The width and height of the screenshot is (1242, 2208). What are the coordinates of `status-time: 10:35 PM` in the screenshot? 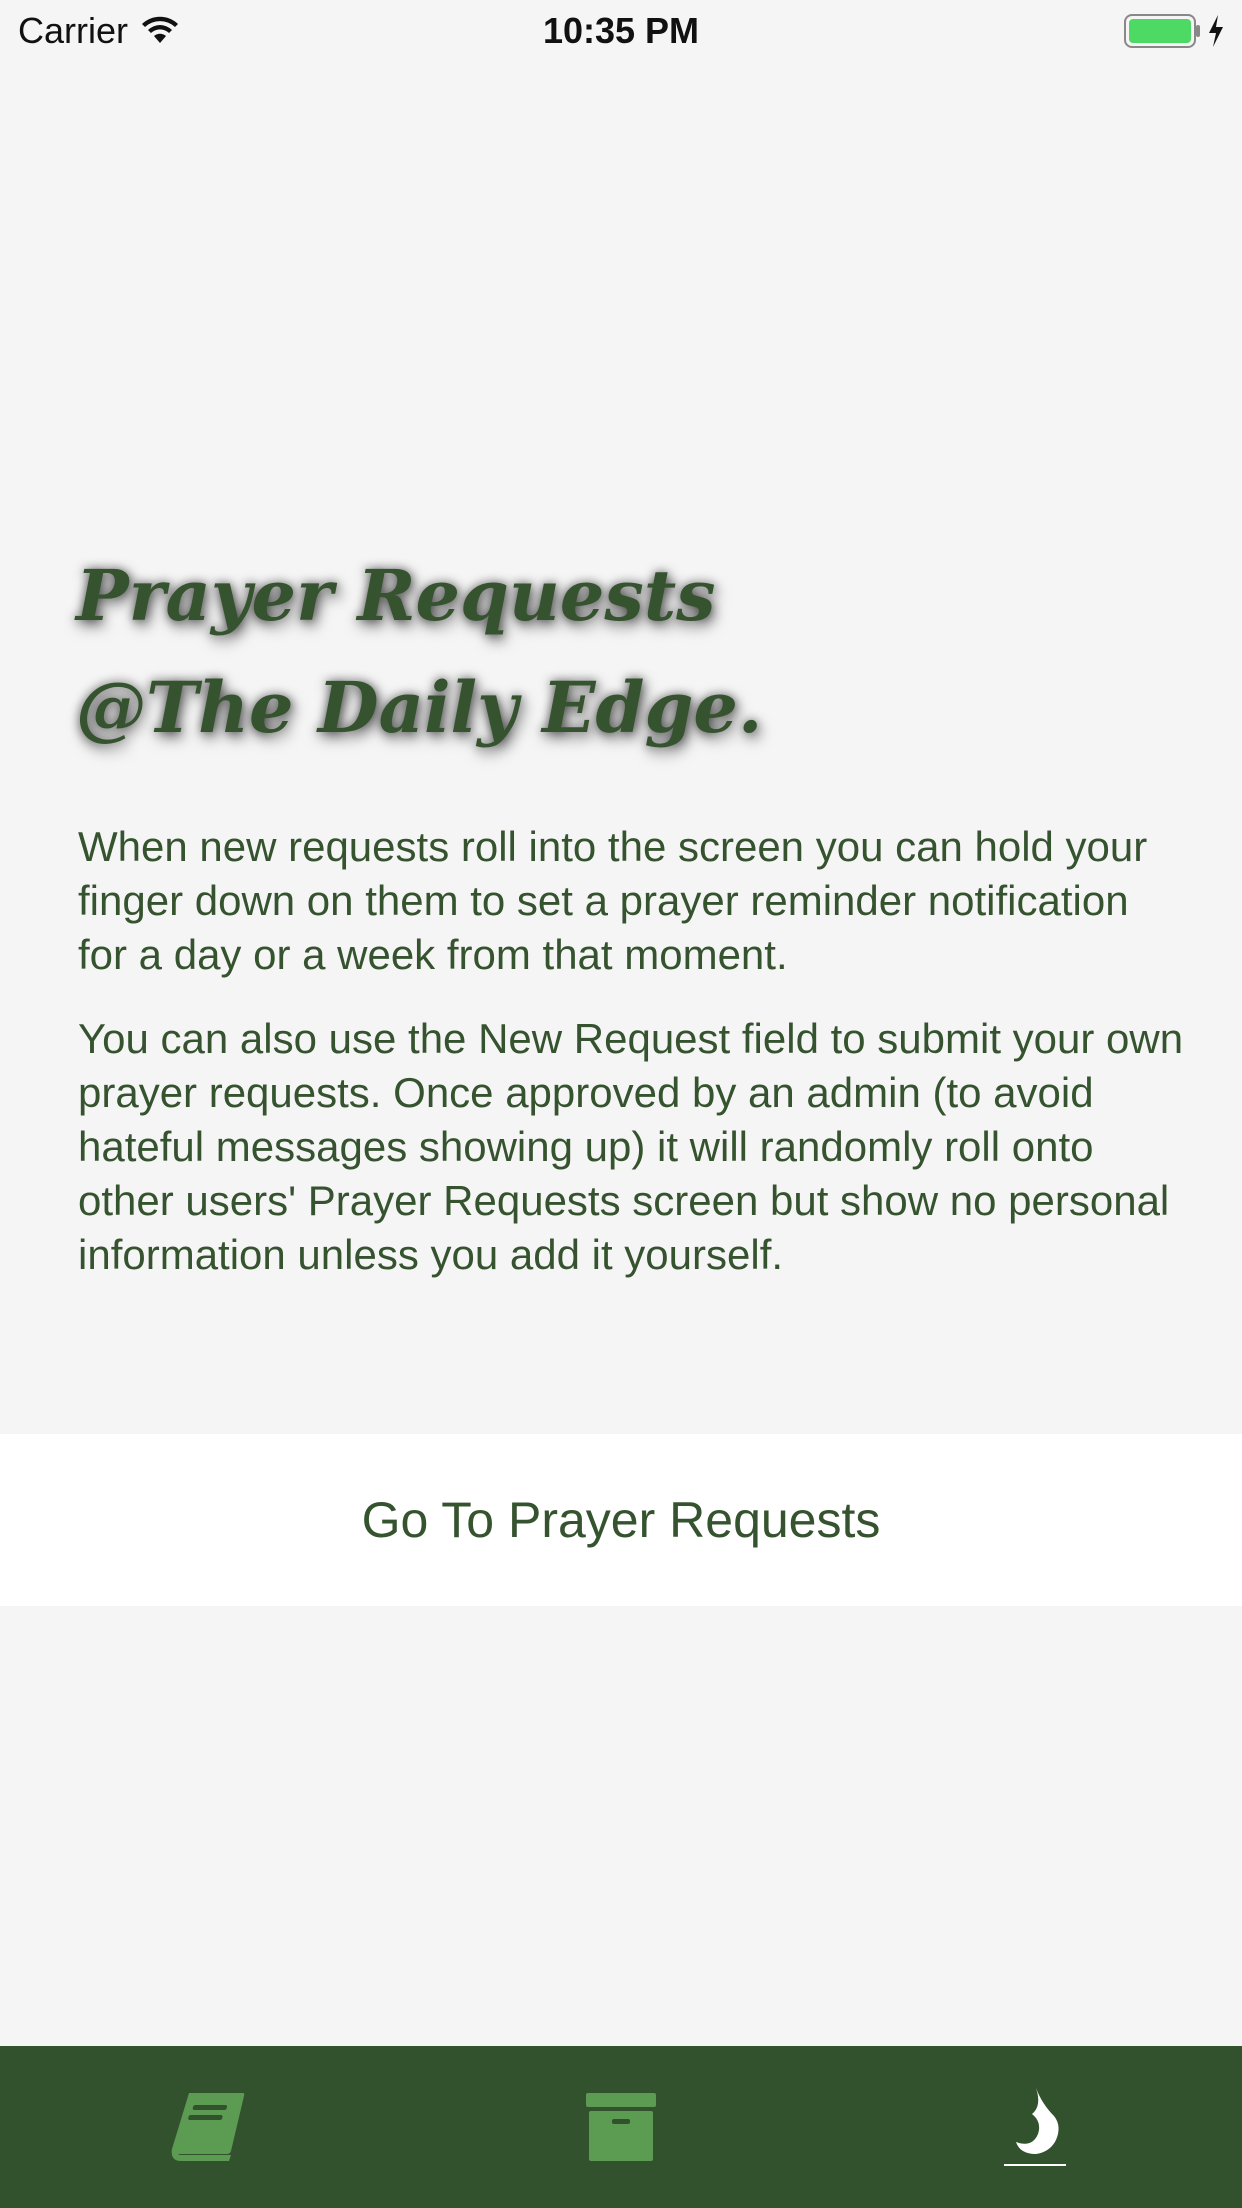 It's located at (621, 30).